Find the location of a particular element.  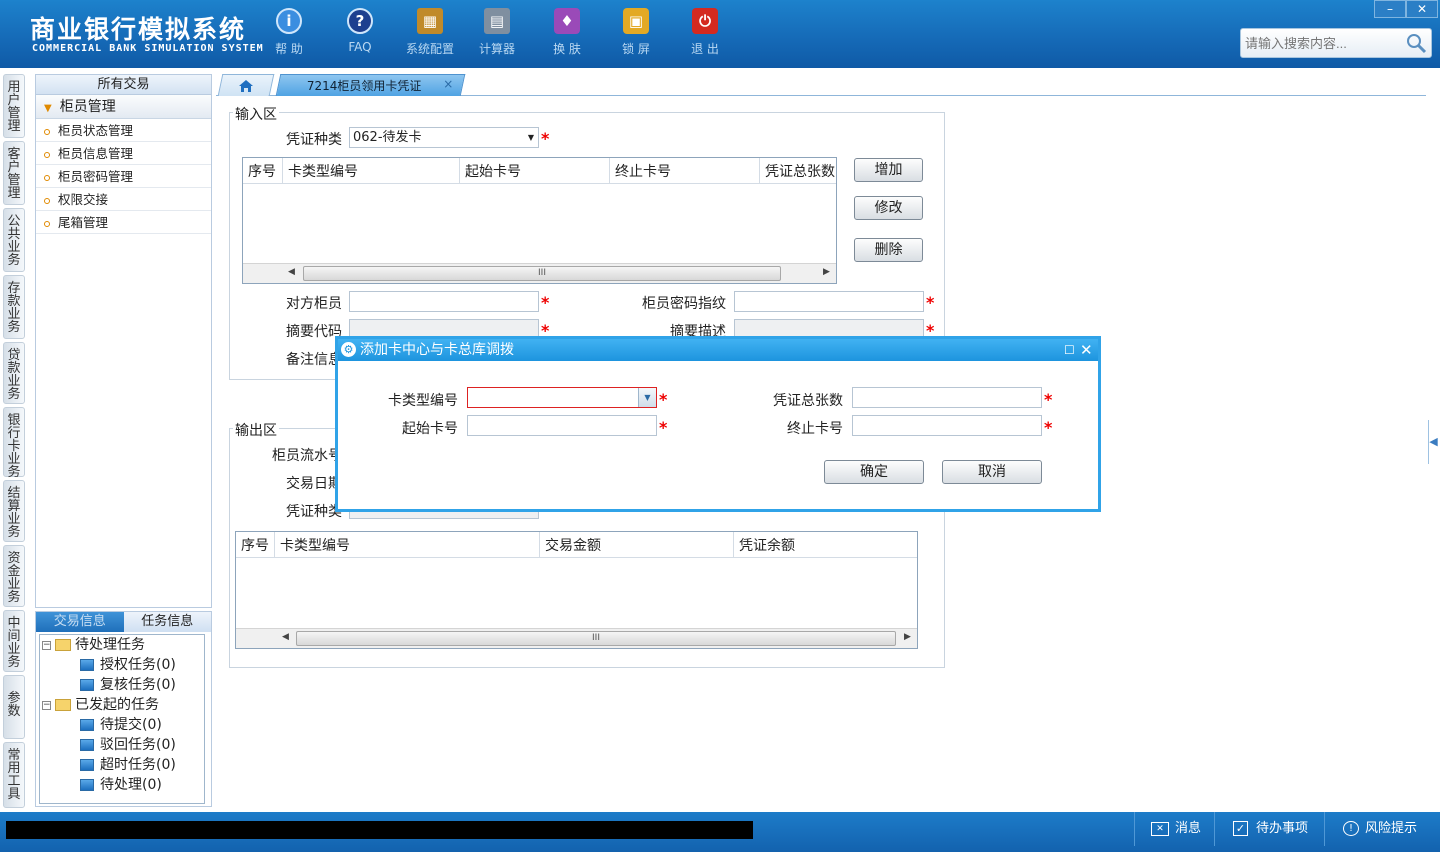

task-panel-tabs: 交易信息 任务信息 is located at coordinates (123, 622).